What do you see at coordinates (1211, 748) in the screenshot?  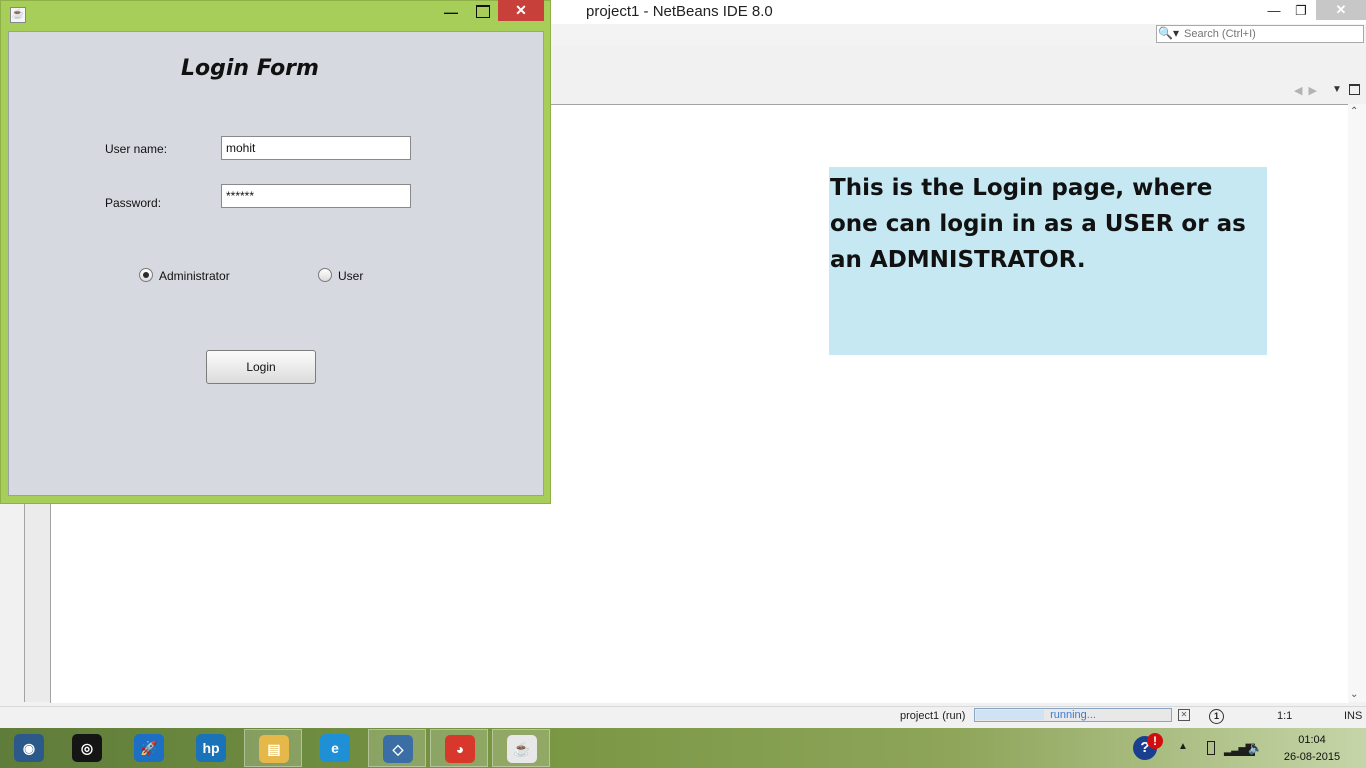 I see `battery-icon` at bounding box center [1211, 748].